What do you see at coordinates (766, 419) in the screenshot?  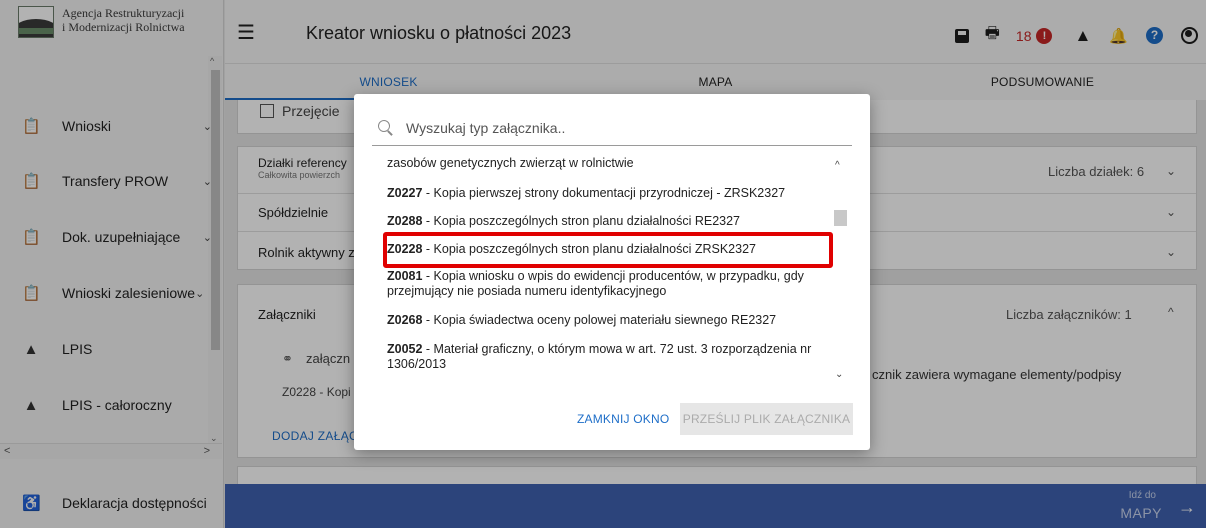 I see `upload-attachment-button: PRZEŚLIJ PLIK ZAŁĄCZNIKA` at bounding box center [766, 419].